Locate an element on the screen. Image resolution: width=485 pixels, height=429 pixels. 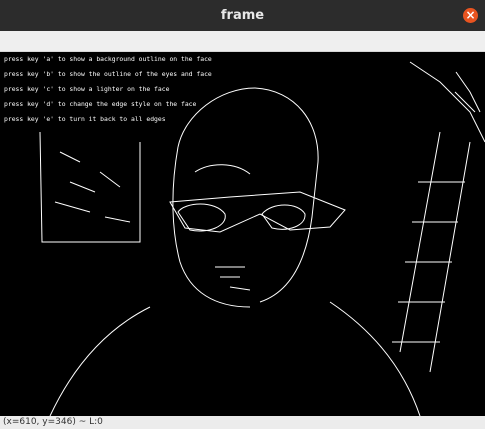
title-bar: frame × is located at coordinates (242, 15).